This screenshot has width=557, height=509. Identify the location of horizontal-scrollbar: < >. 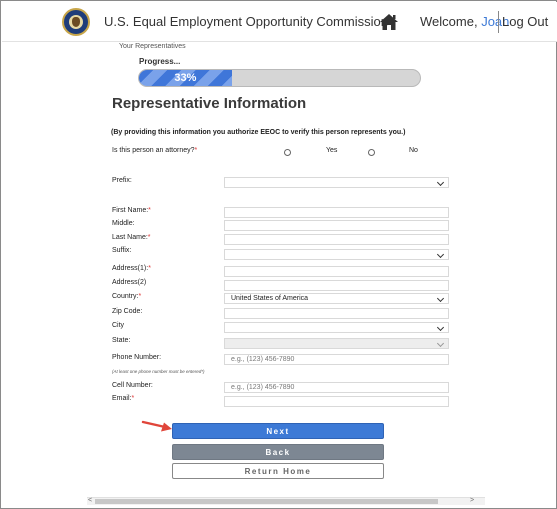
(286, 501).